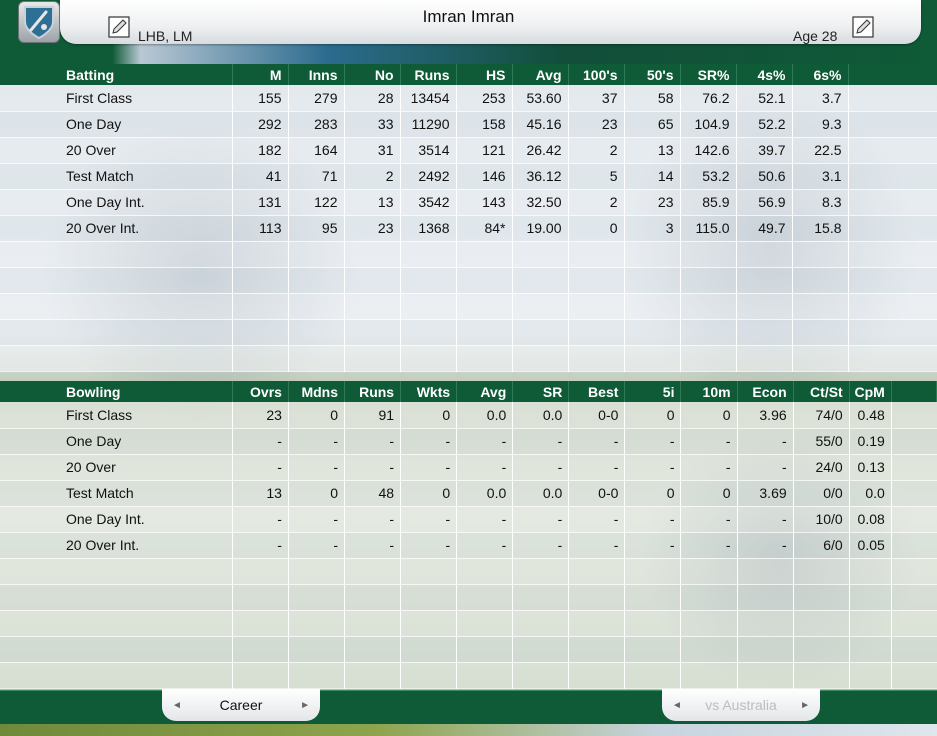 The height and width of the screenshot is (736, 937). Describe the element at coordinates (821, 415) in the screenshot. I see `stat-cell: 74/0` at that location.